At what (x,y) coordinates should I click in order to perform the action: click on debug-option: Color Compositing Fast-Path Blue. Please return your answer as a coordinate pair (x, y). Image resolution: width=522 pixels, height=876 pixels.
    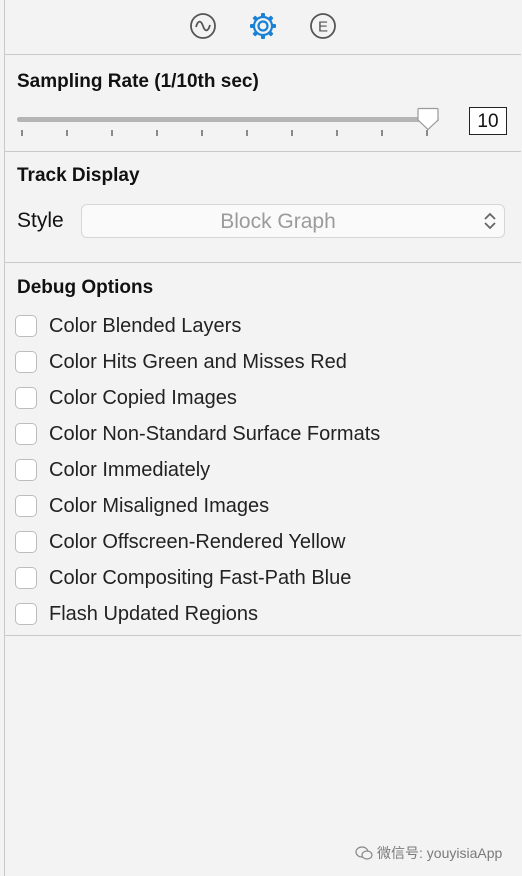
    Looking at the image, I should click on (255, 583).